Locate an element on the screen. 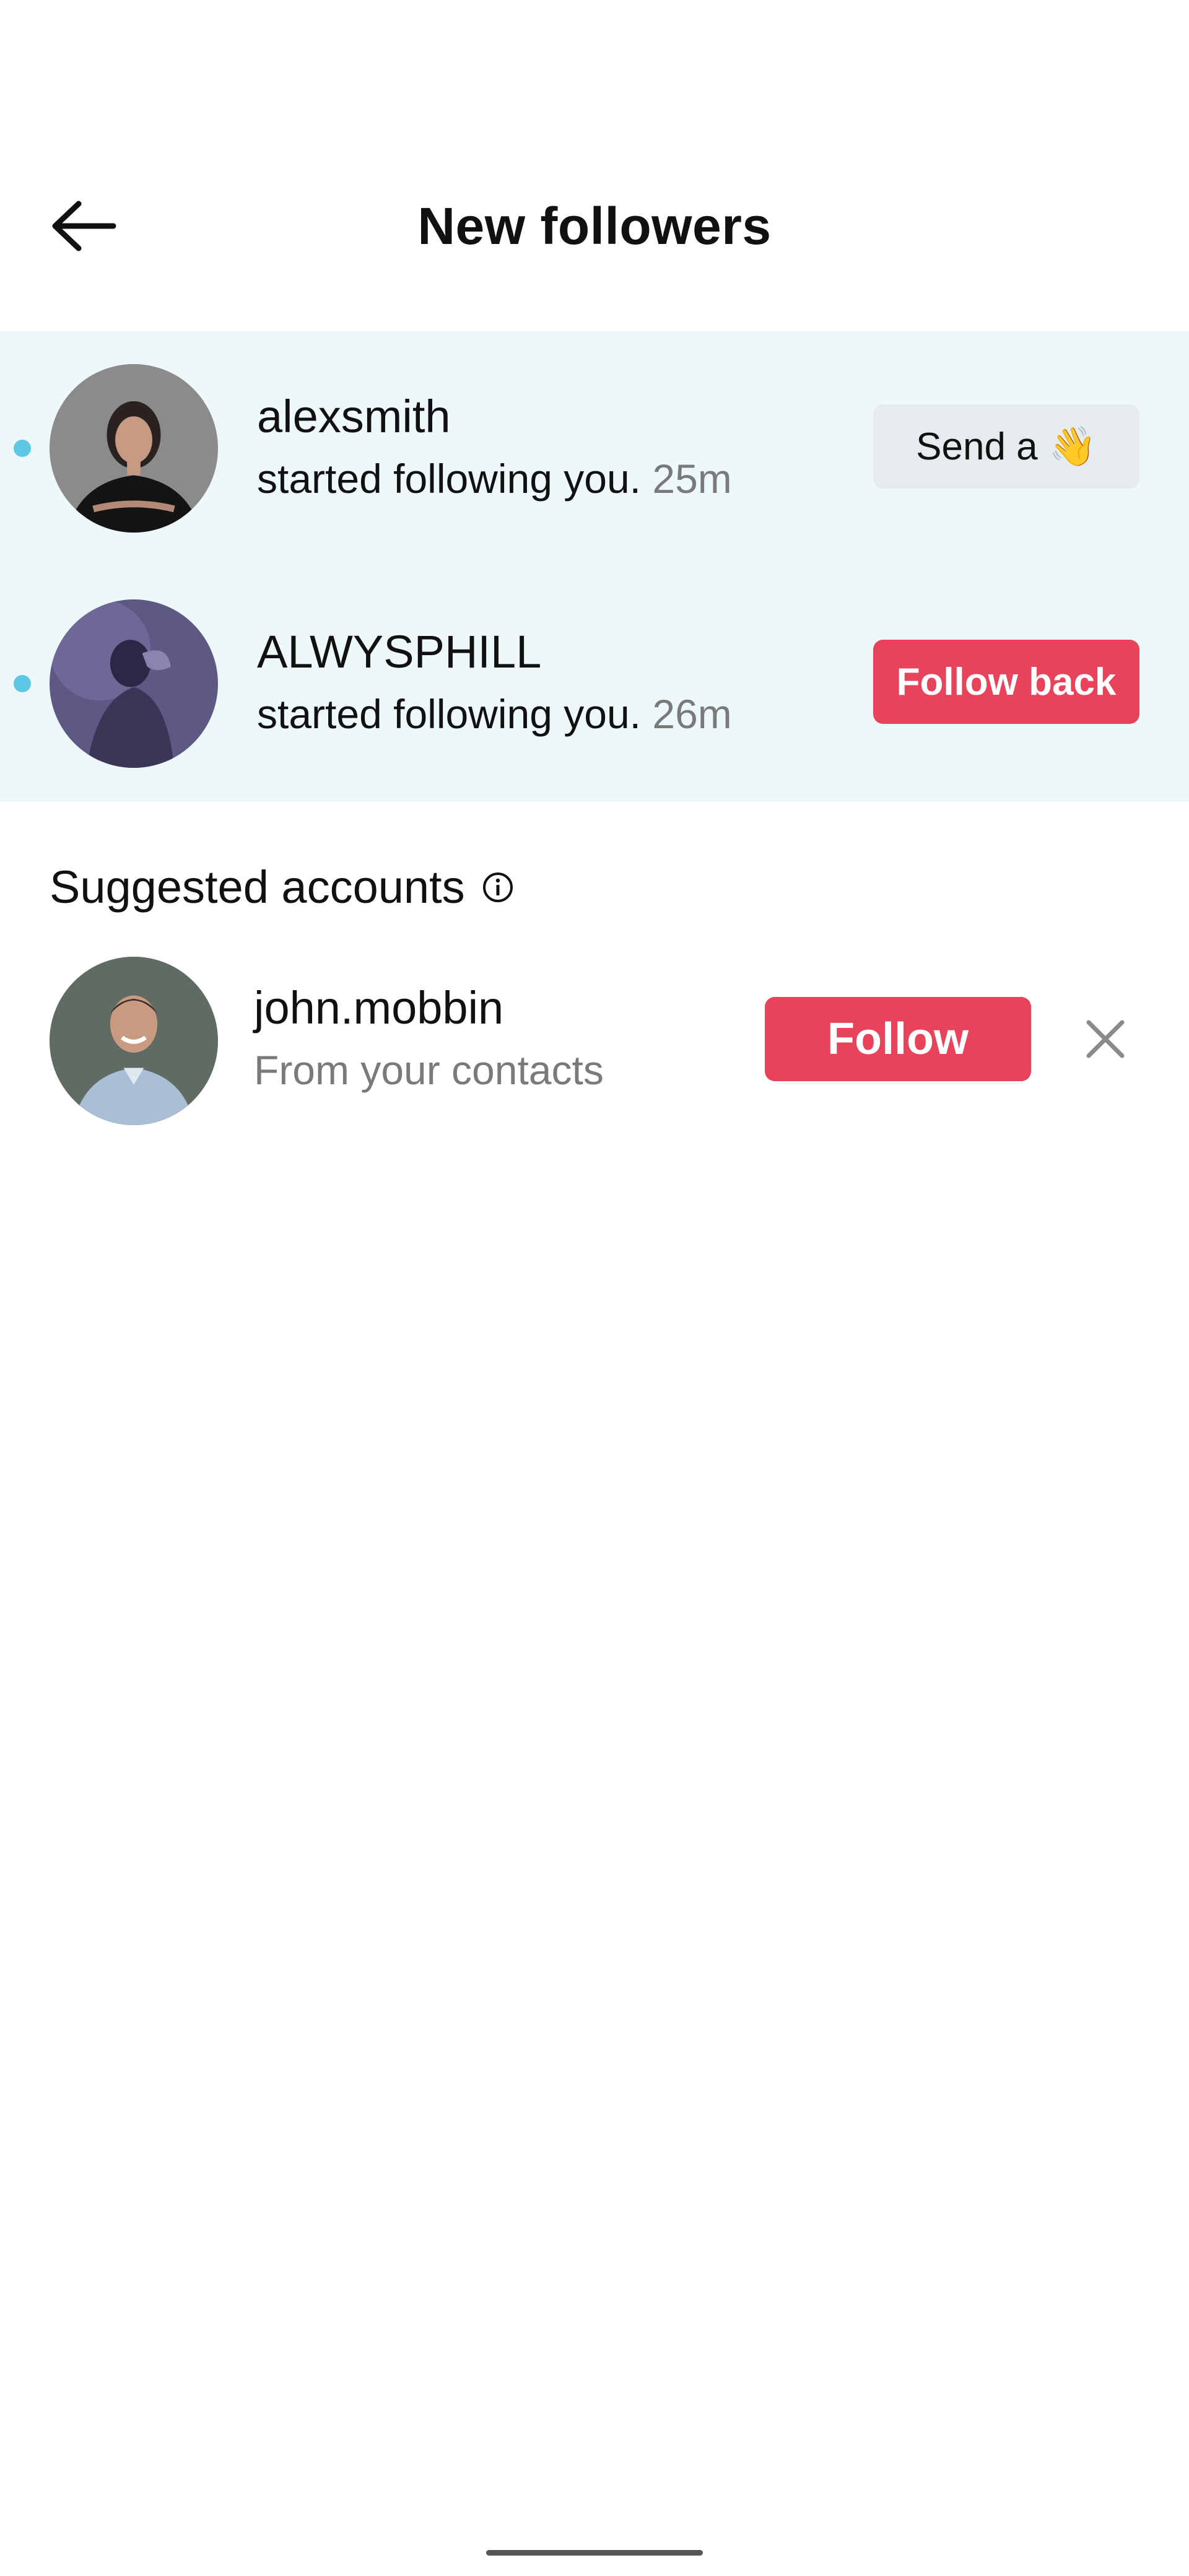 The image size is (1189, 2576). follow-back-button: Follow back is located at coordinates (1006, 682).